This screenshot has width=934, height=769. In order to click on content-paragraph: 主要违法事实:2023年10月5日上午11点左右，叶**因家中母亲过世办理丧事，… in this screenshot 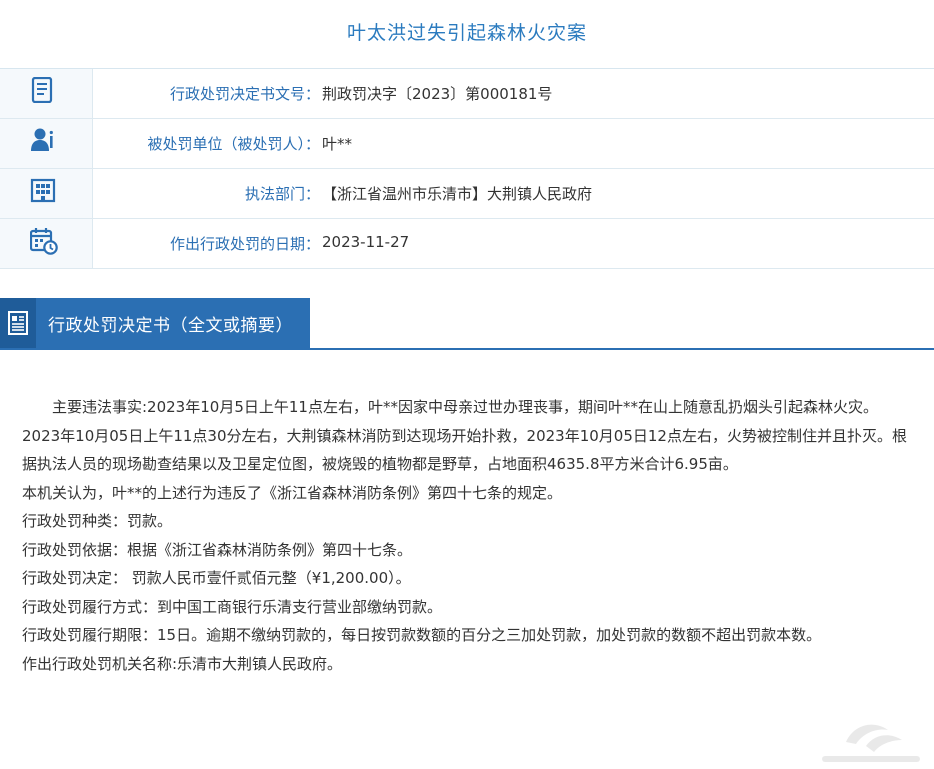, I will do `click(465, 407)`.